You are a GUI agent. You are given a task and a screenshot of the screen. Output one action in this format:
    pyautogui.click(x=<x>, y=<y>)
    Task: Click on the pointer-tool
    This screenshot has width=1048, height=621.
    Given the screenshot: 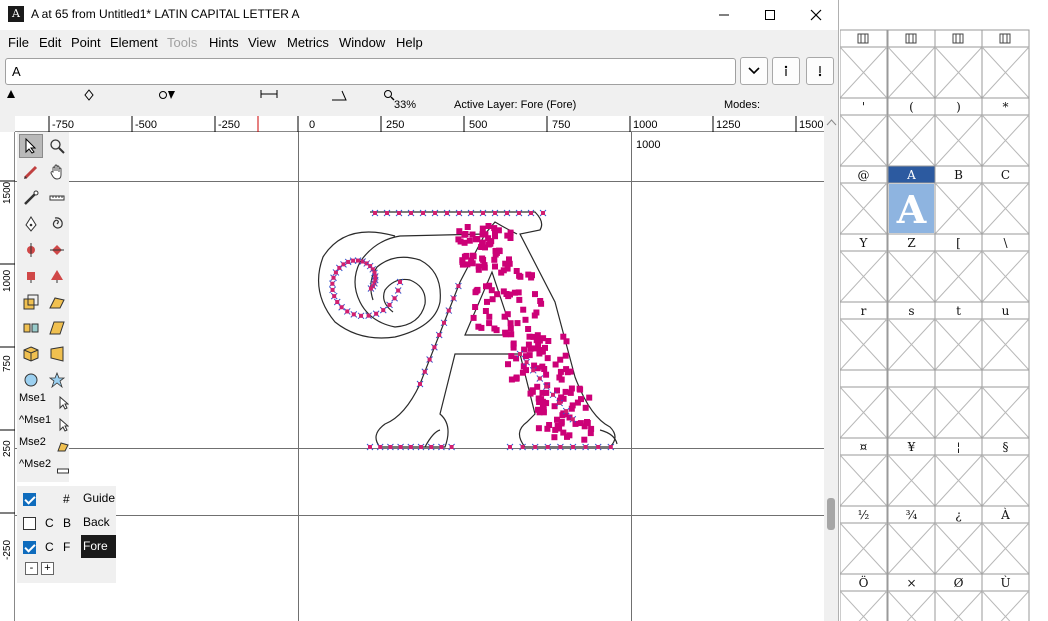 What is the action you would take?
    pyautogui.click(x=31, y=146)
    